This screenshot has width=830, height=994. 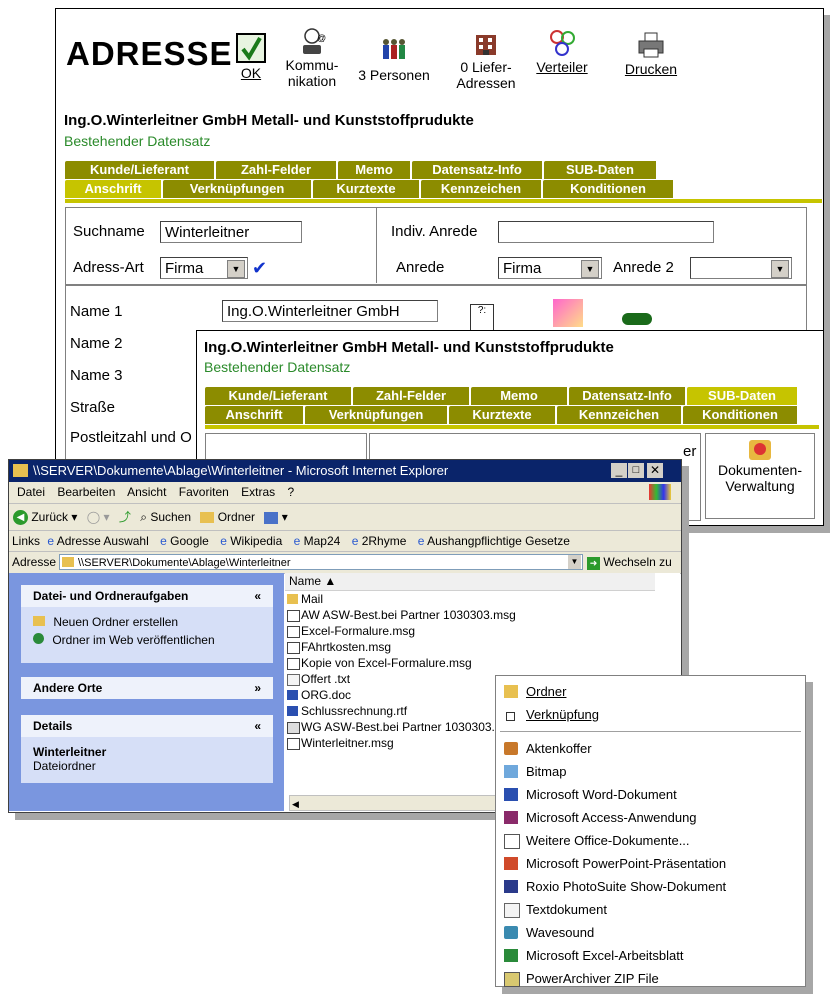 What do you see at coordinates (550, 268) in the screenshot?
I see `anrede-select: Firma ▼` at bounding box center [550, 268].